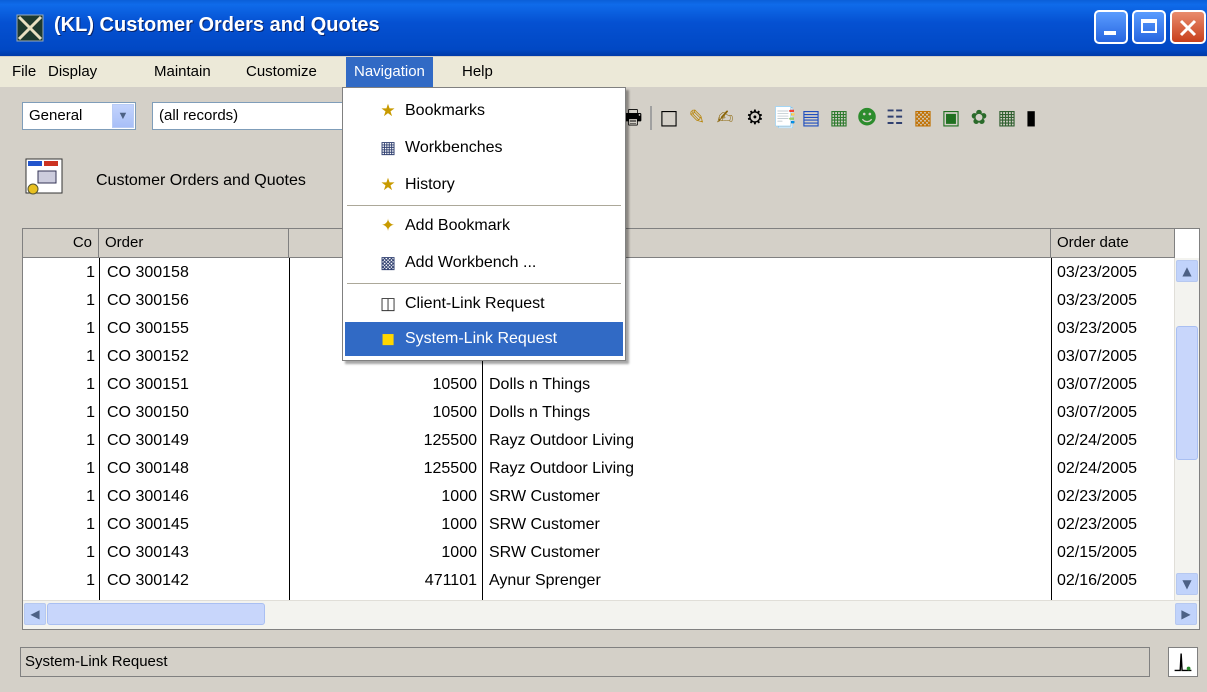 The width and height of the screenshot is (1207, 692). What do you see at coordinates (611, 614) in the screenshot?
I see `horizontal-scrollbar: ◀ ▶` at bounding box center [611, 614].